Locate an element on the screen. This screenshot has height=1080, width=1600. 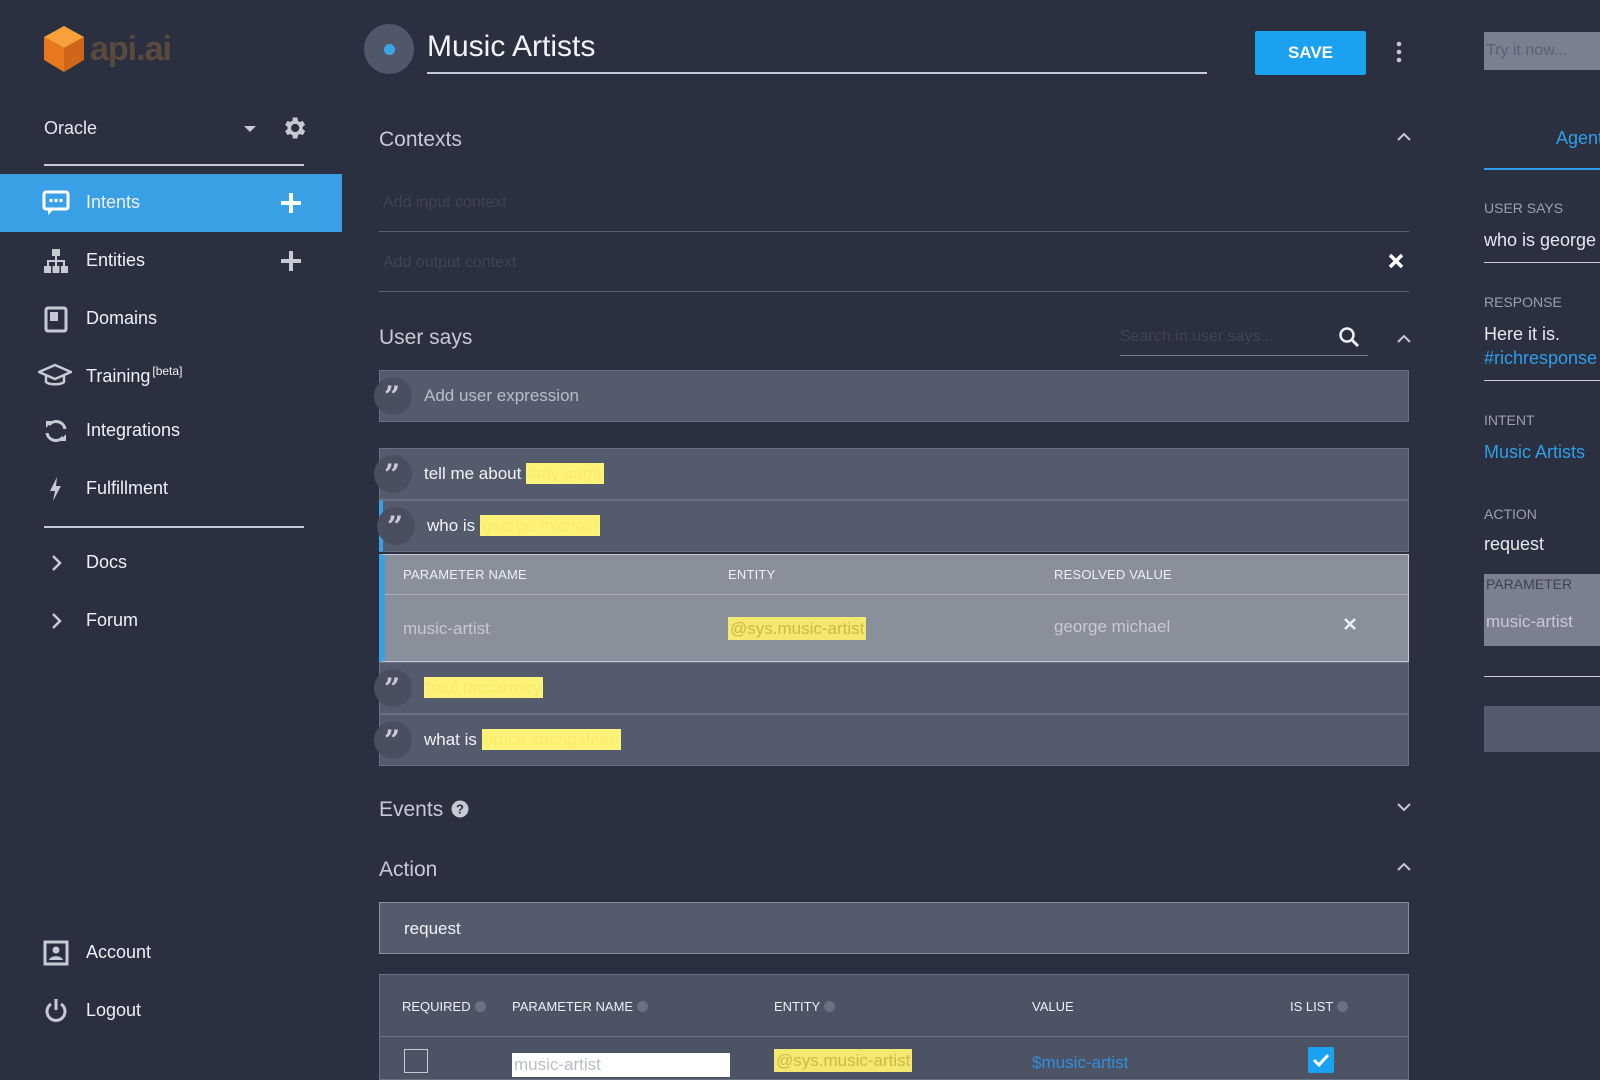
response-link: #richresponse is located at coordinates (1540, 358).